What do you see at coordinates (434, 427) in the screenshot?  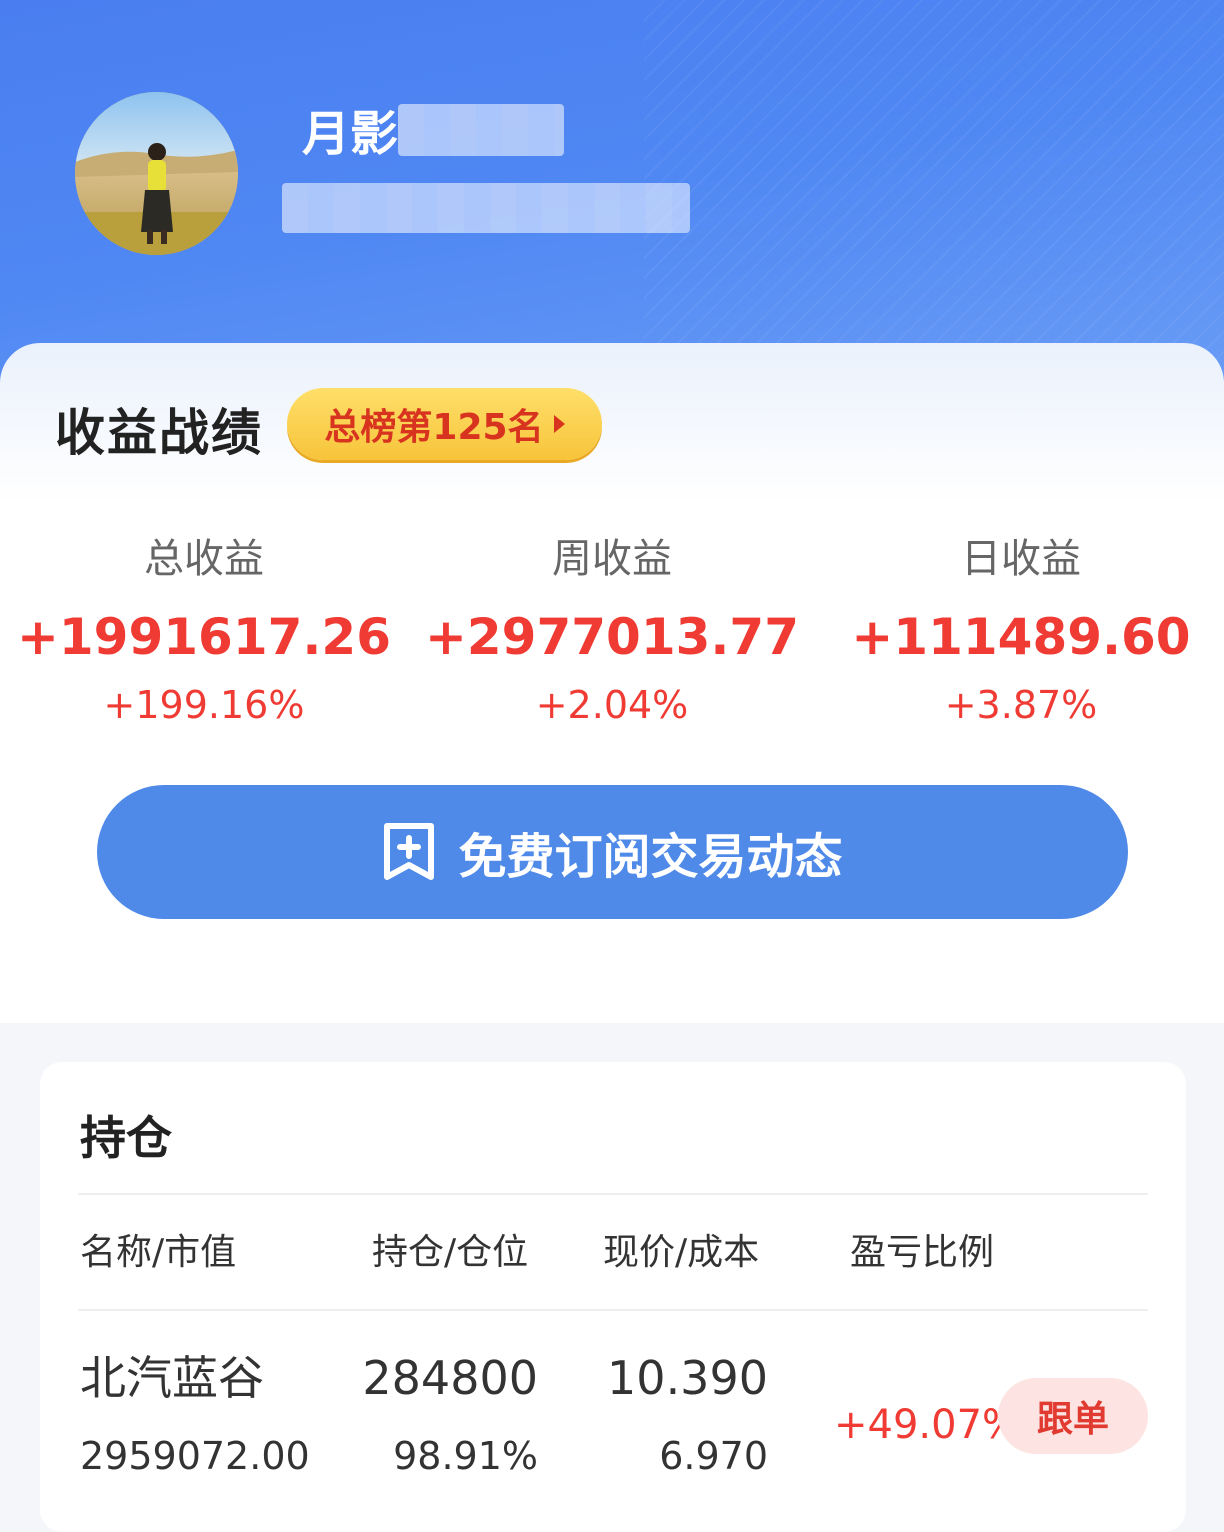 I see `rank-badge-label: 总榜第125名` at bounding box center [434, 427].